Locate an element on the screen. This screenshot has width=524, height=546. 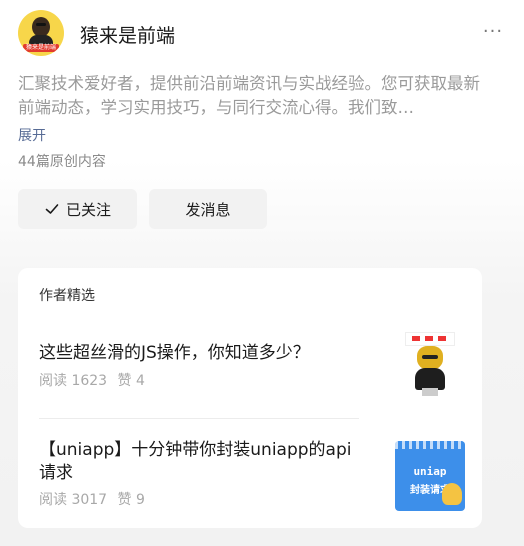
original-article-count: 44篇原创内容 is located at coordinates (62, 162).